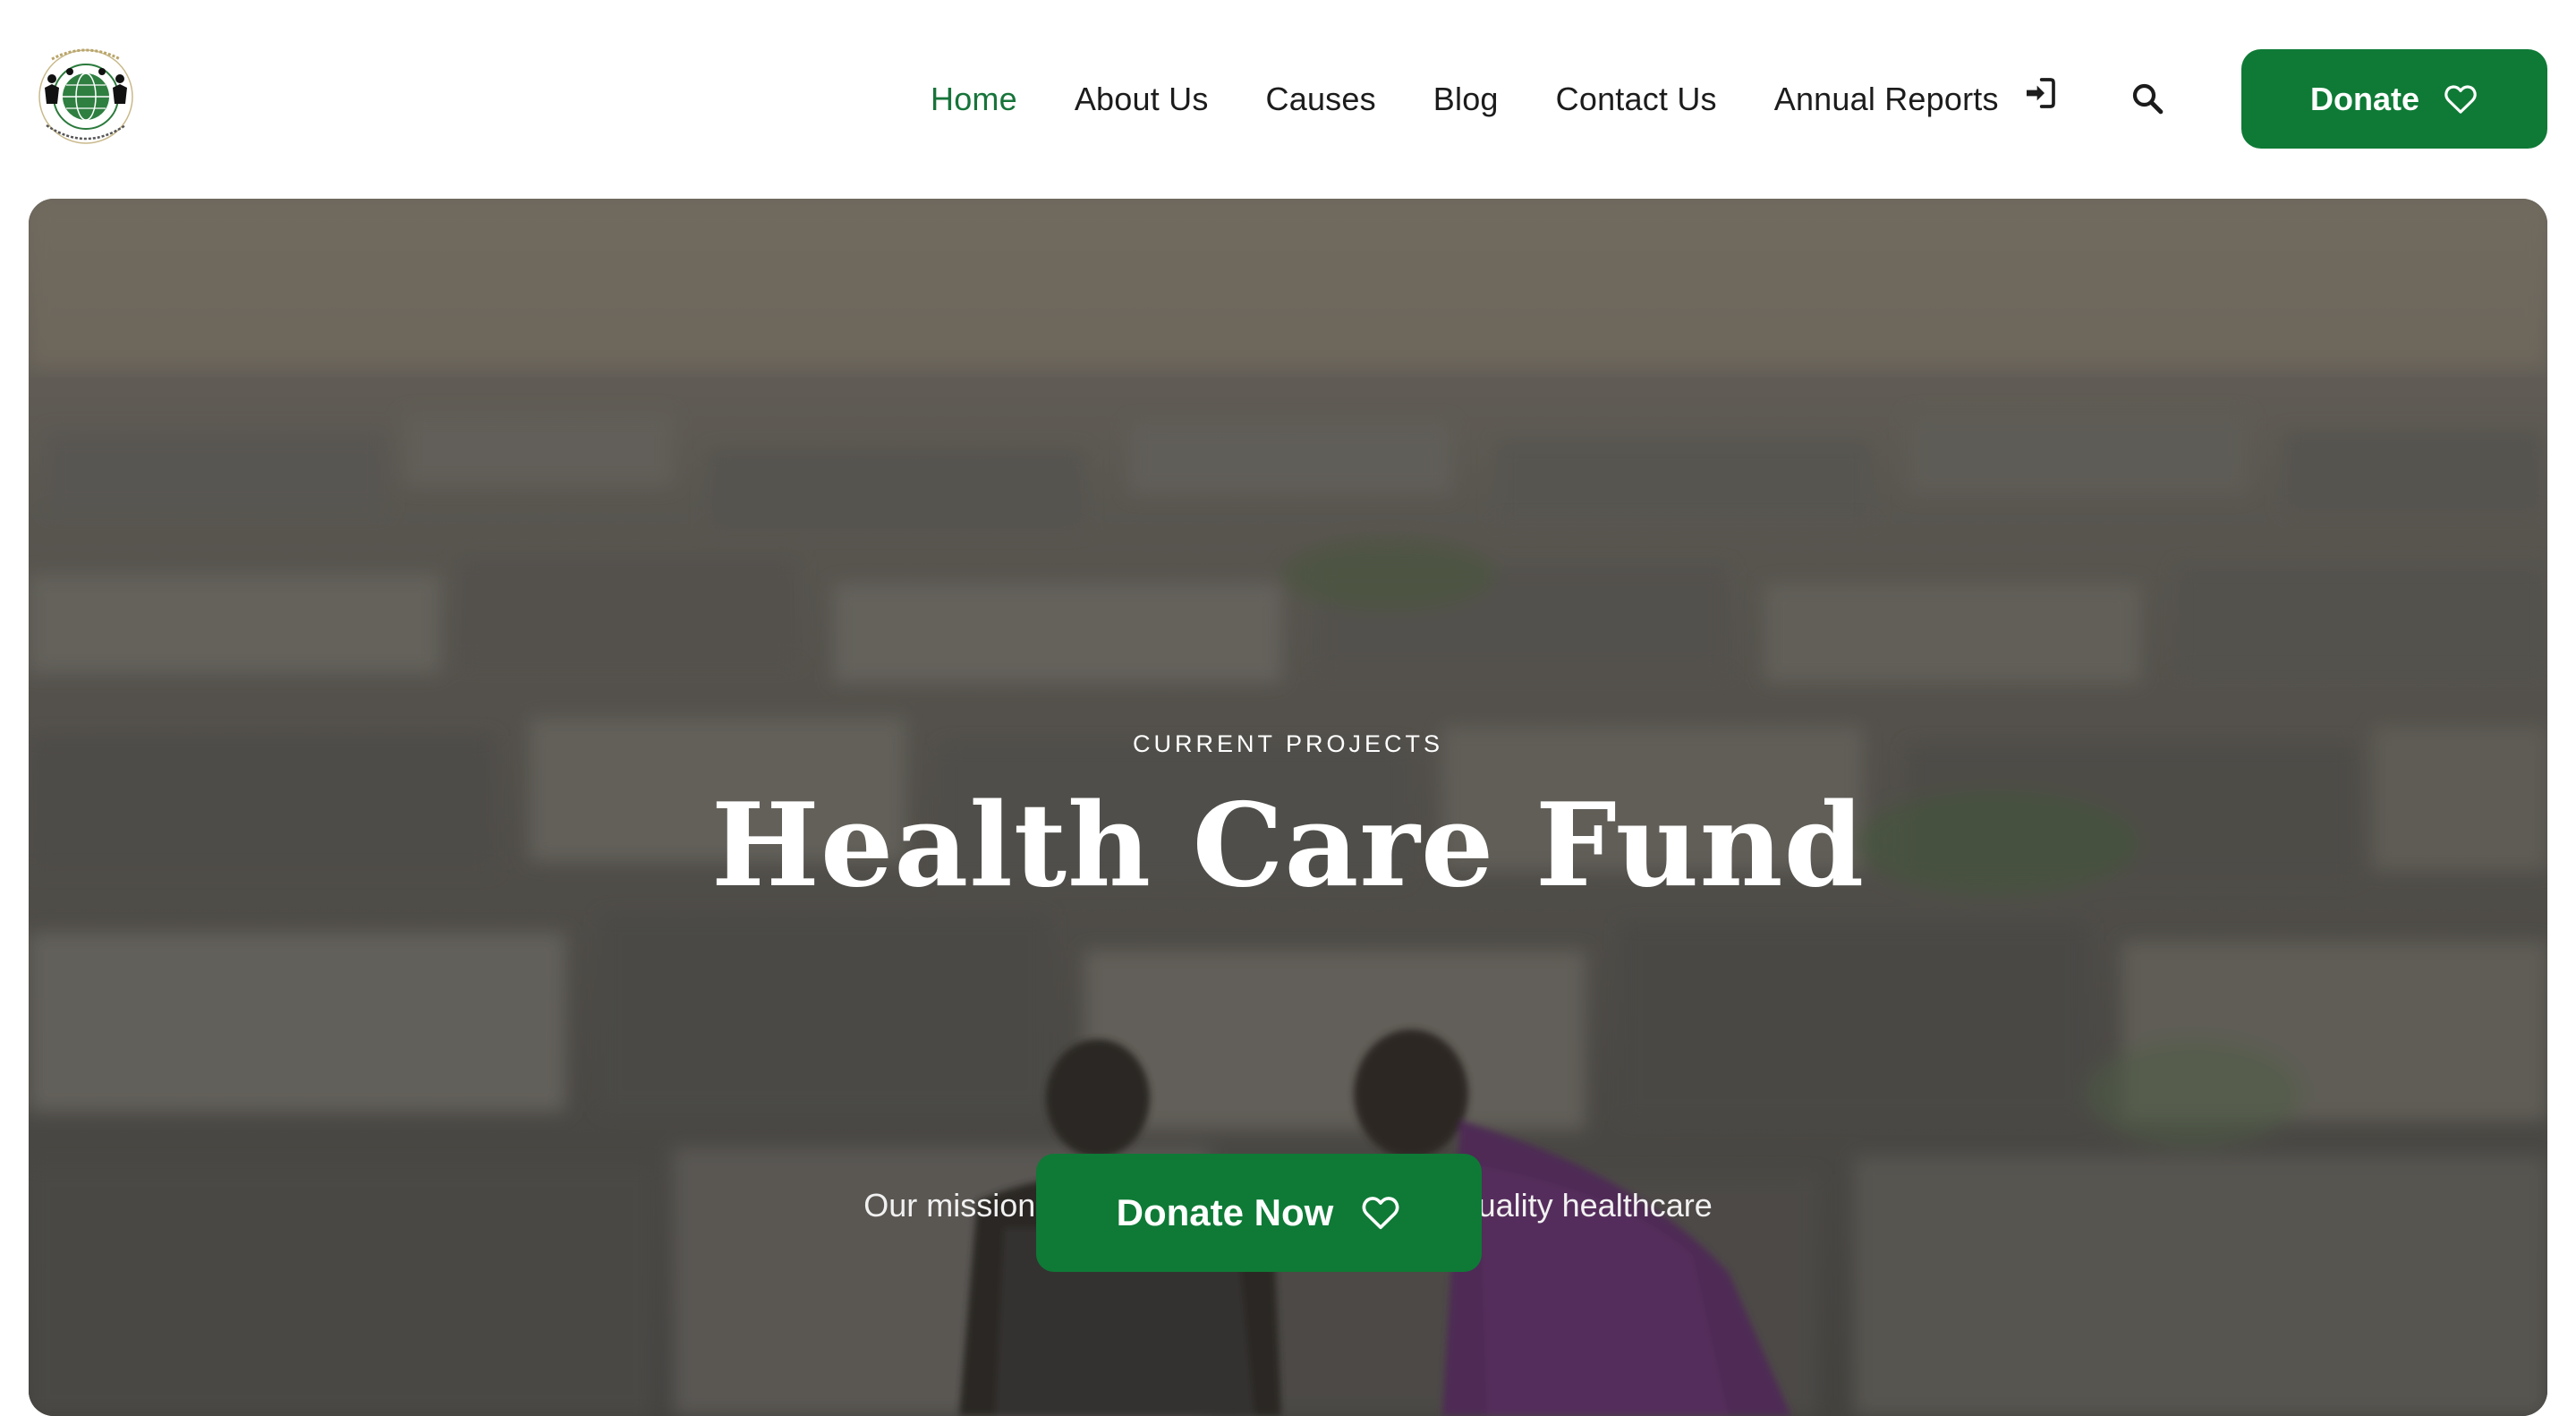 The image size is (2576, 1416). I want to click on nav-item-about-us: About Us, so click(1142, 100).